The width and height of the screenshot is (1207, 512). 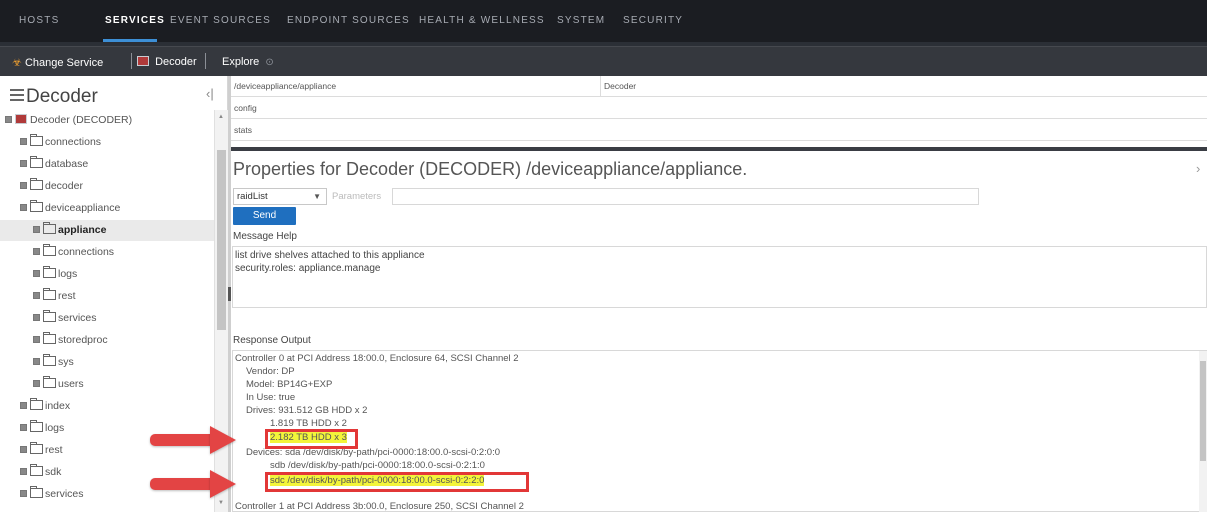 I want to click on tree-item-appliance: appliance, so click(x=107, y=230).